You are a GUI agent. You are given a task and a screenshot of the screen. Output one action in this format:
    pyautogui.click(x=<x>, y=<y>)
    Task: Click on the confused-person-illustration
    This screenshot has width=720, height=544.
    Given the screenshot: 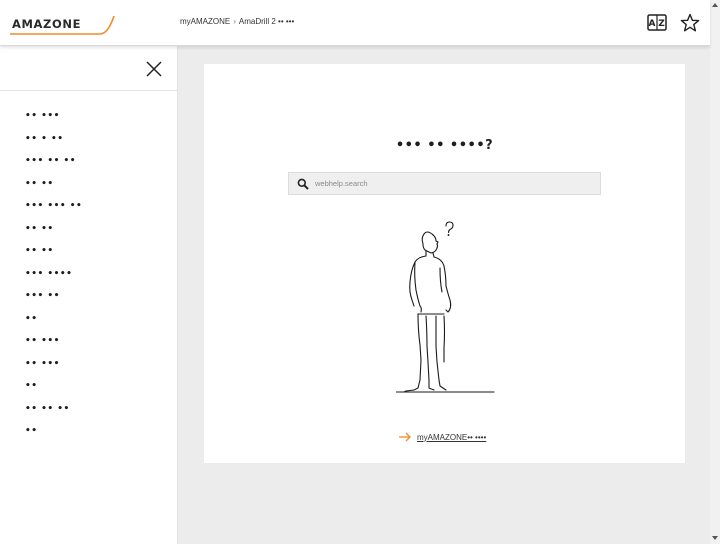 What is the action you would take?
    pyautogui.click(x=445, y=307)
    